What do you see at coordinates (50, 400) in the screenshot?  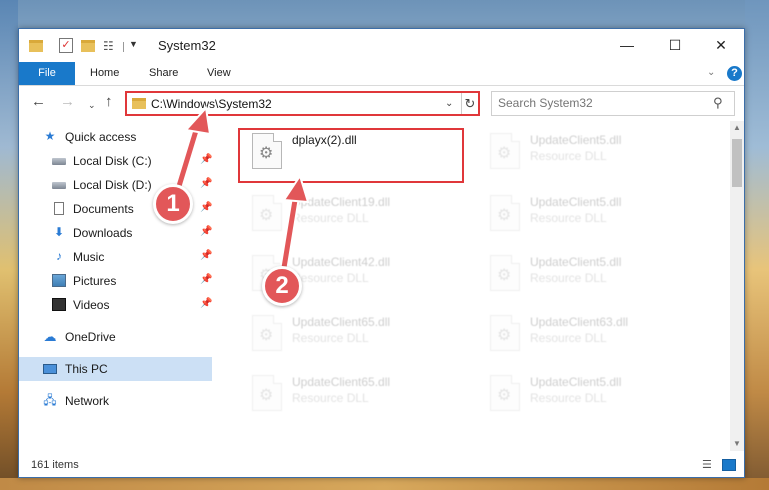 I see `network-icon: 🖧` at bounding box center [50, 400].